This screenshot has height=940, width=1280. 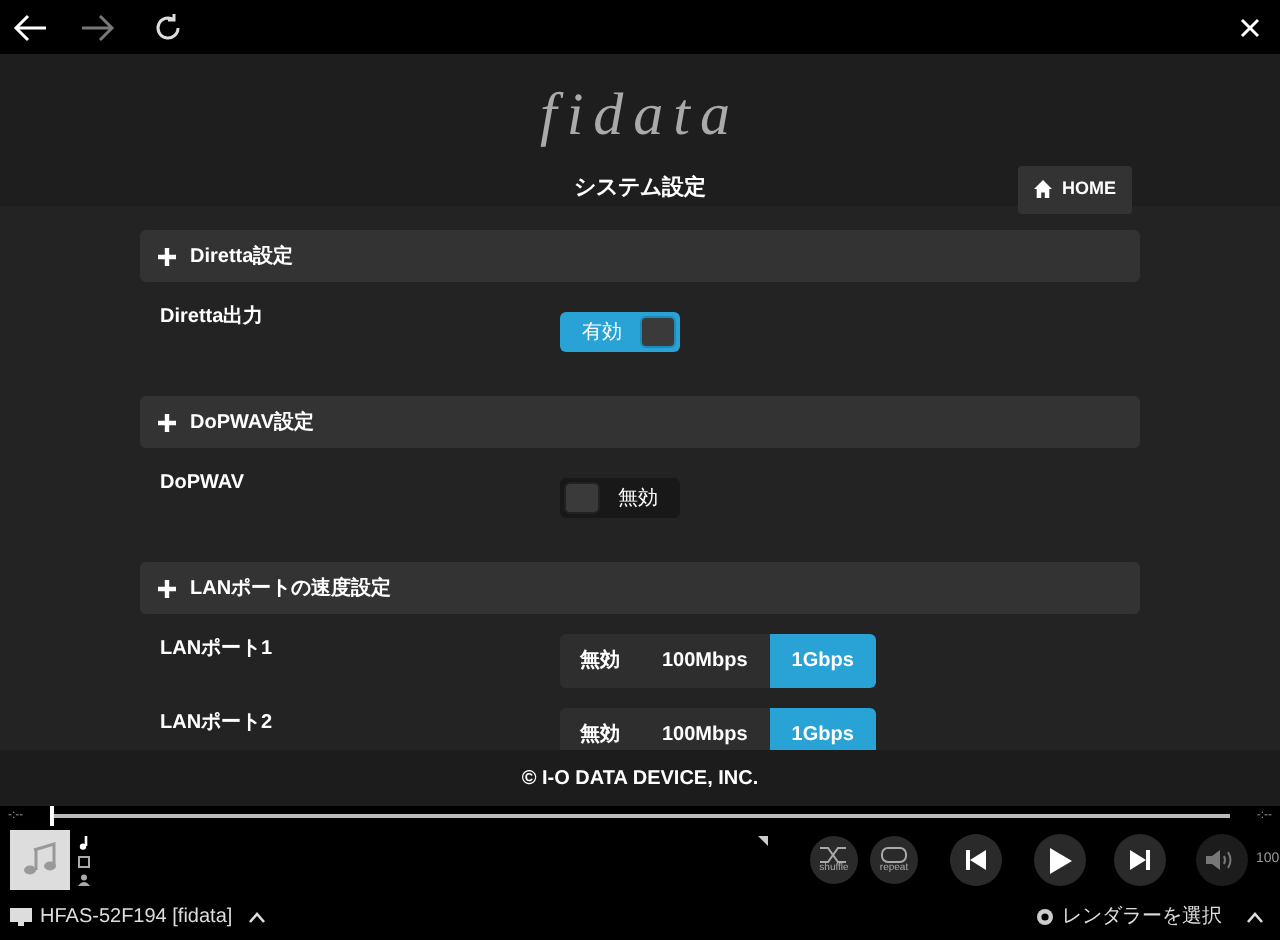 What do you see at coordinates (1222, 860) in the screenshot?
I see `volume-button` at bounding box center [1222, 860].